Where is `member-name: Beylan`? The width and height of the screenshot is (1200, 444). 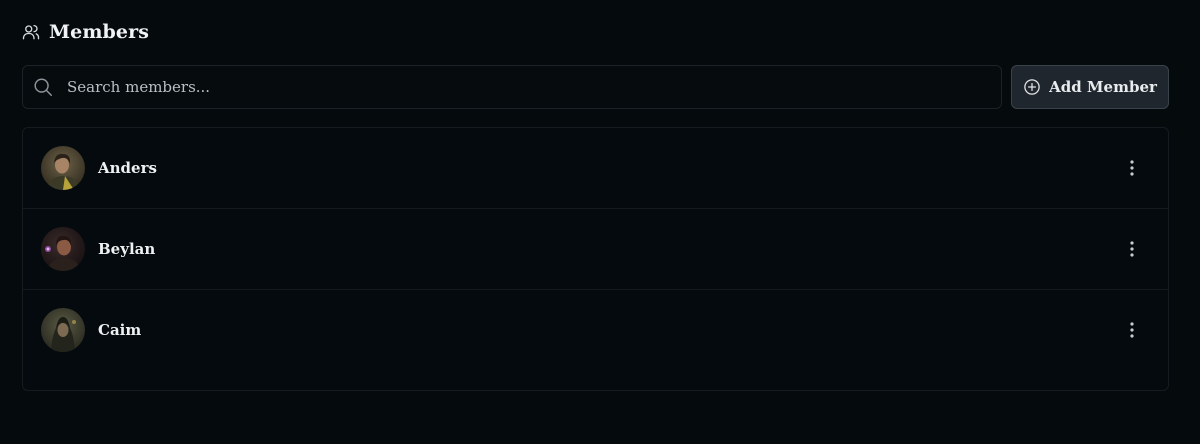
member-name: Beylan is located at coordinates (127, 249).